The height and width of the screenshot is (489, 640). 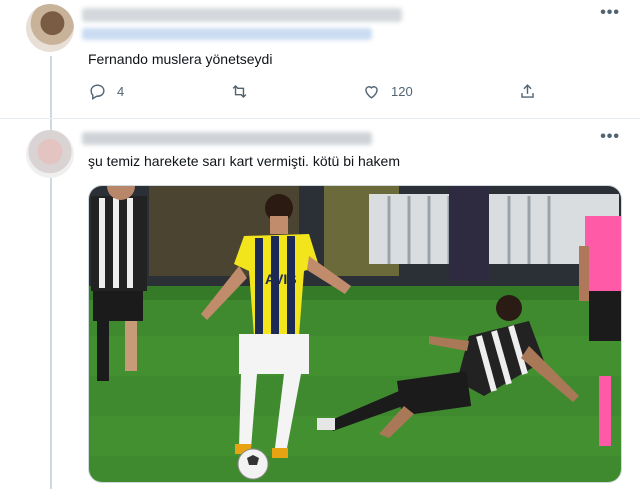 I want to click on share-button, so click(x=527, y=91).